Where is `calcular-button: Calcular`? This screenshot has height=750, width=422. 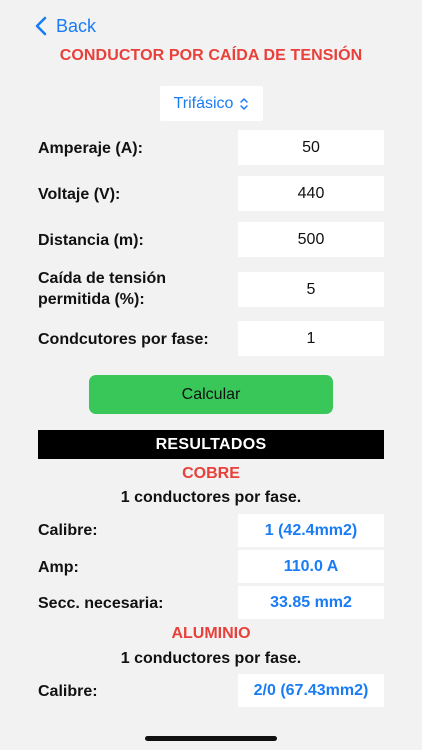 calcular-button: Calcular is located at coordinates (211, 394).